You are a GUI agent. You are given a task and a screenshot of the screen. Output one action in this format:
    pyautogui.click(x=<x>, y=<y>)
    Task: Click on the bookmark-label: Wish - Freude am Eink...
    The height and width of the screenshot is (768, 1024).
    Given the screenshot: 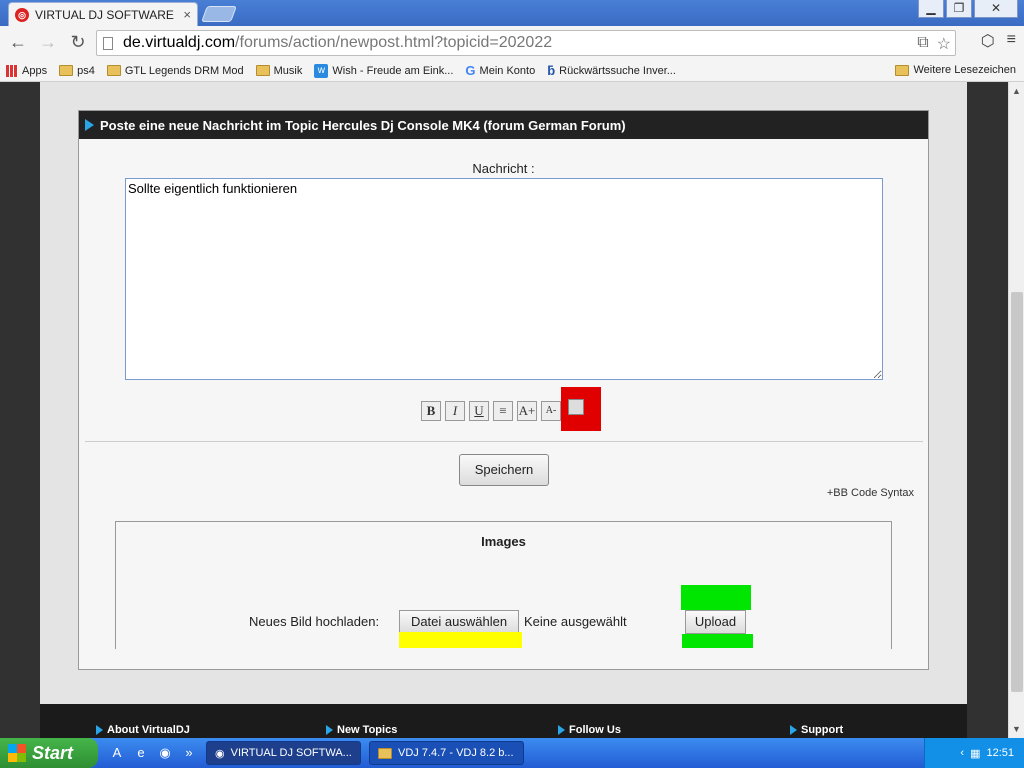 What is the action you would take?
    pyautogui.click(x=393, y=70)
    